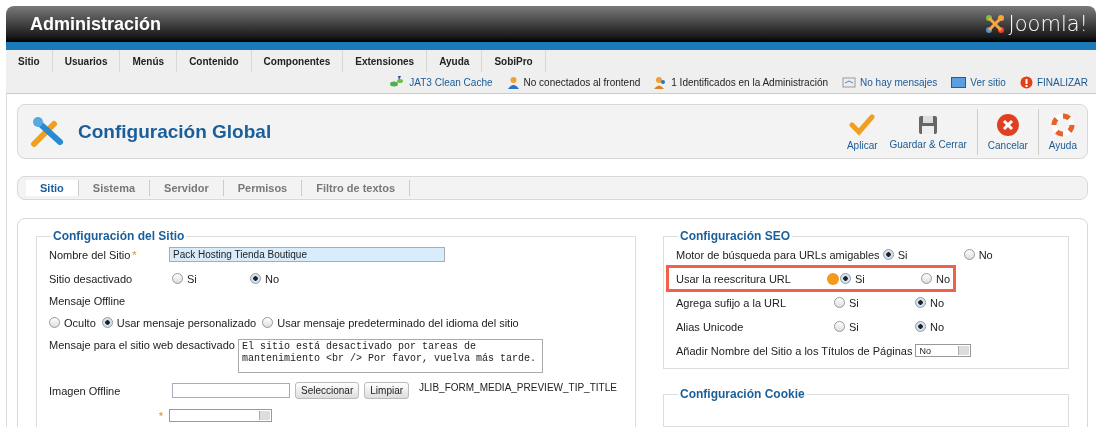 The image size is (1100, 427). I want to click on menu-item: Ayuda, so click(455, 61).